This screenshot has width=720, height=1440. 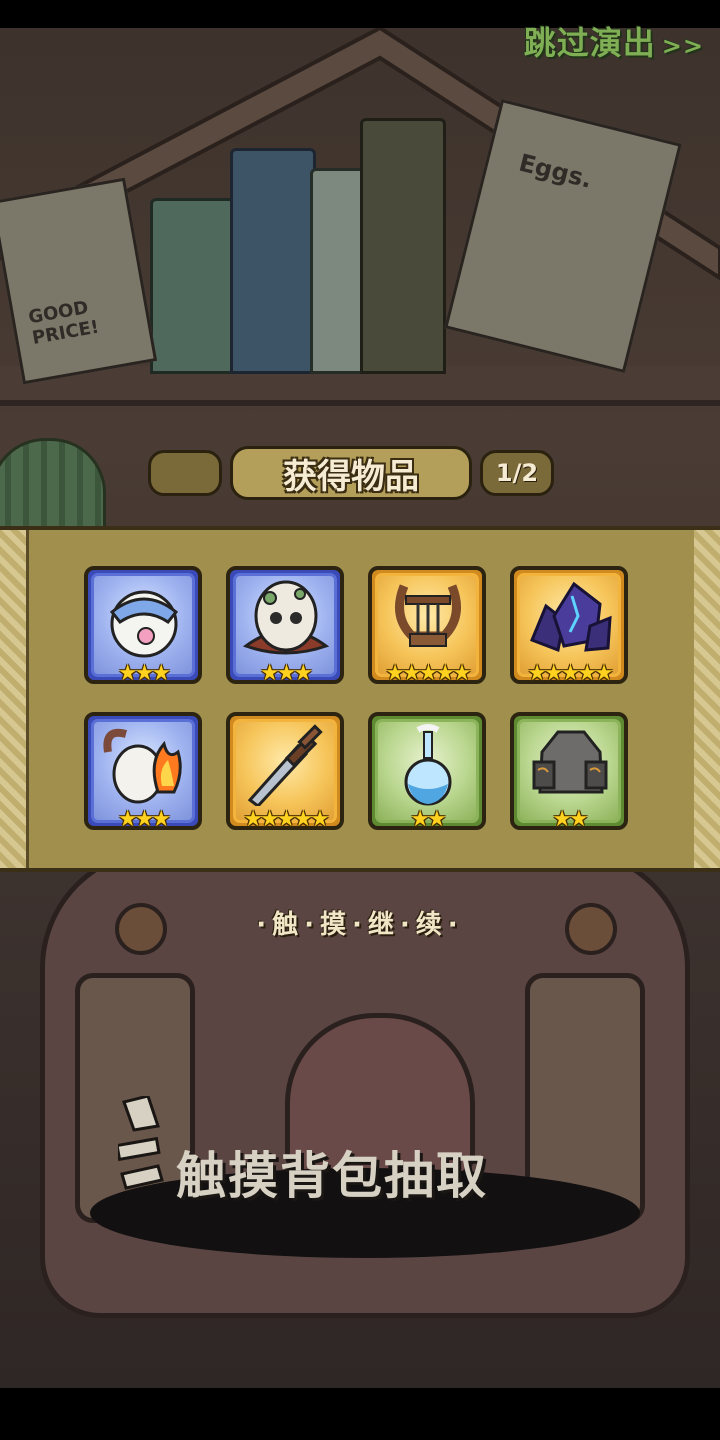 I want to click on title-ornament-left, so click(x=185, y=473).